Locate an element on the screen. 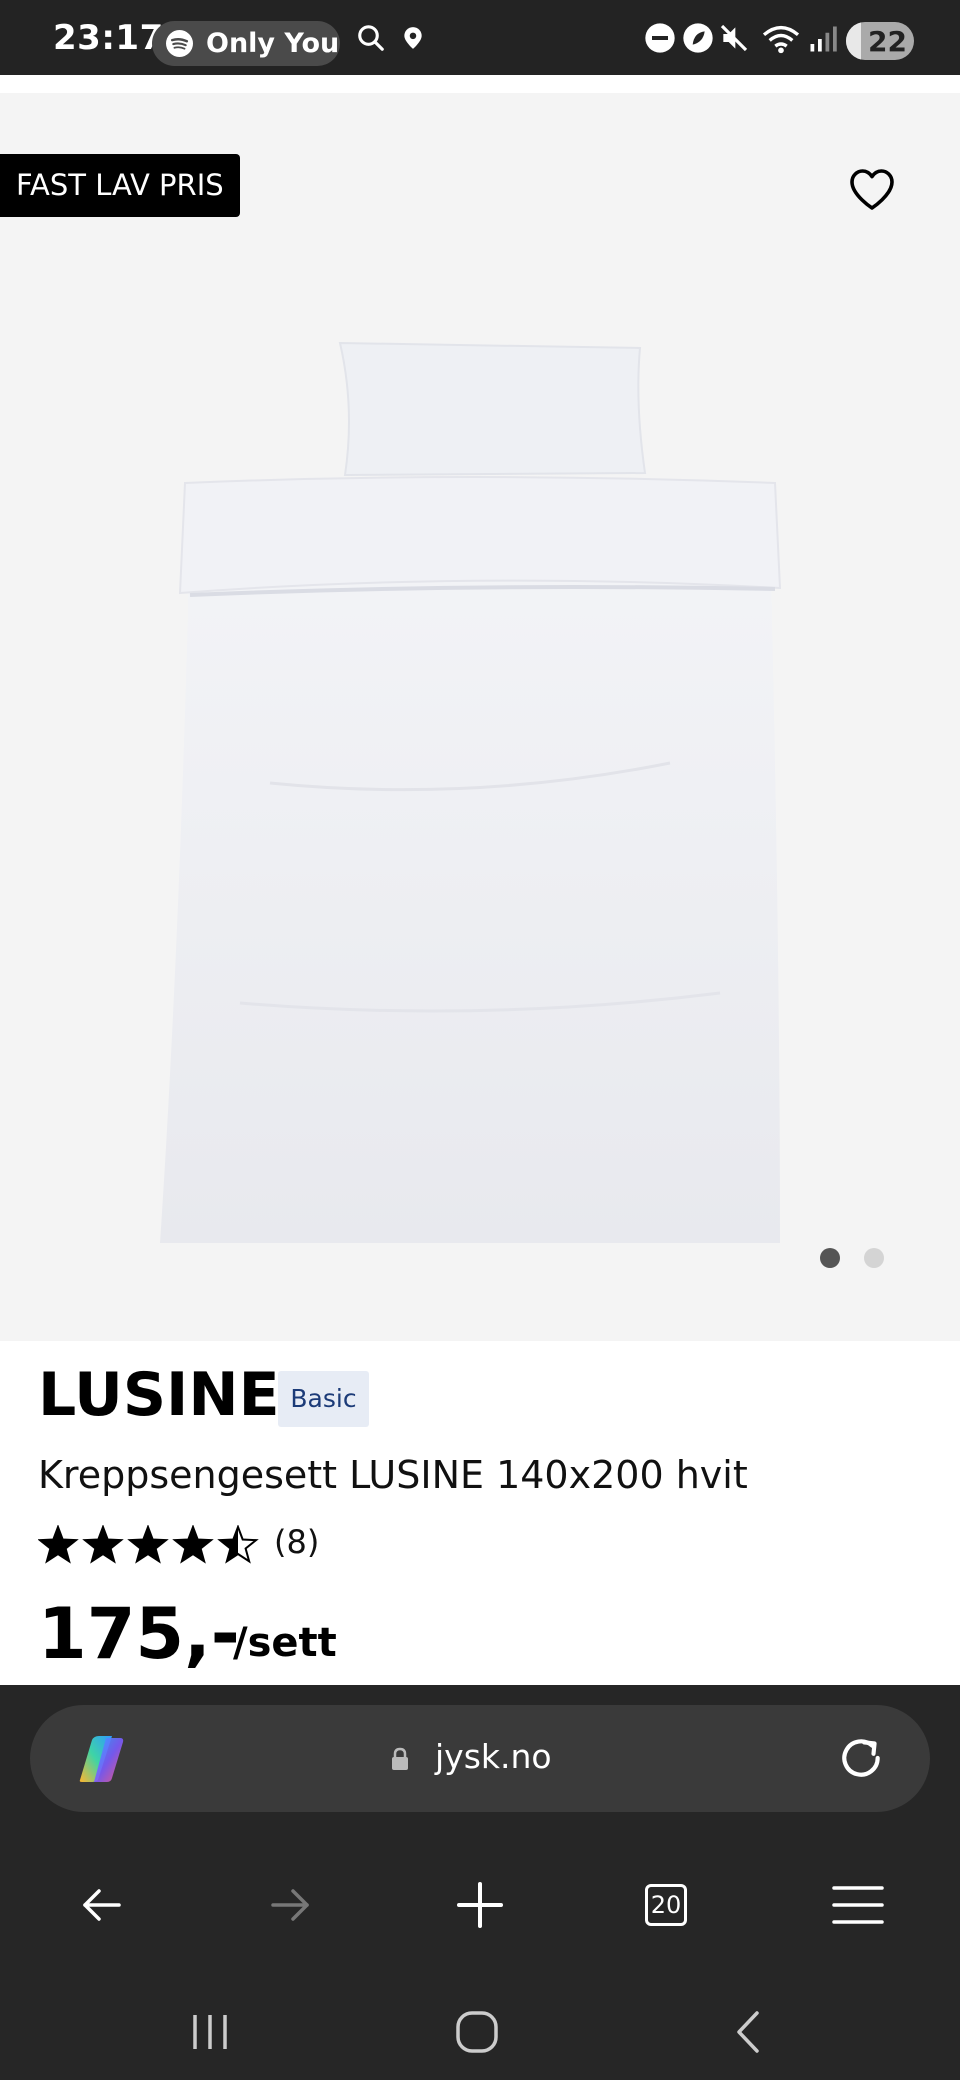  address-bar: jysk.no is located at coordinates (480, 1758).